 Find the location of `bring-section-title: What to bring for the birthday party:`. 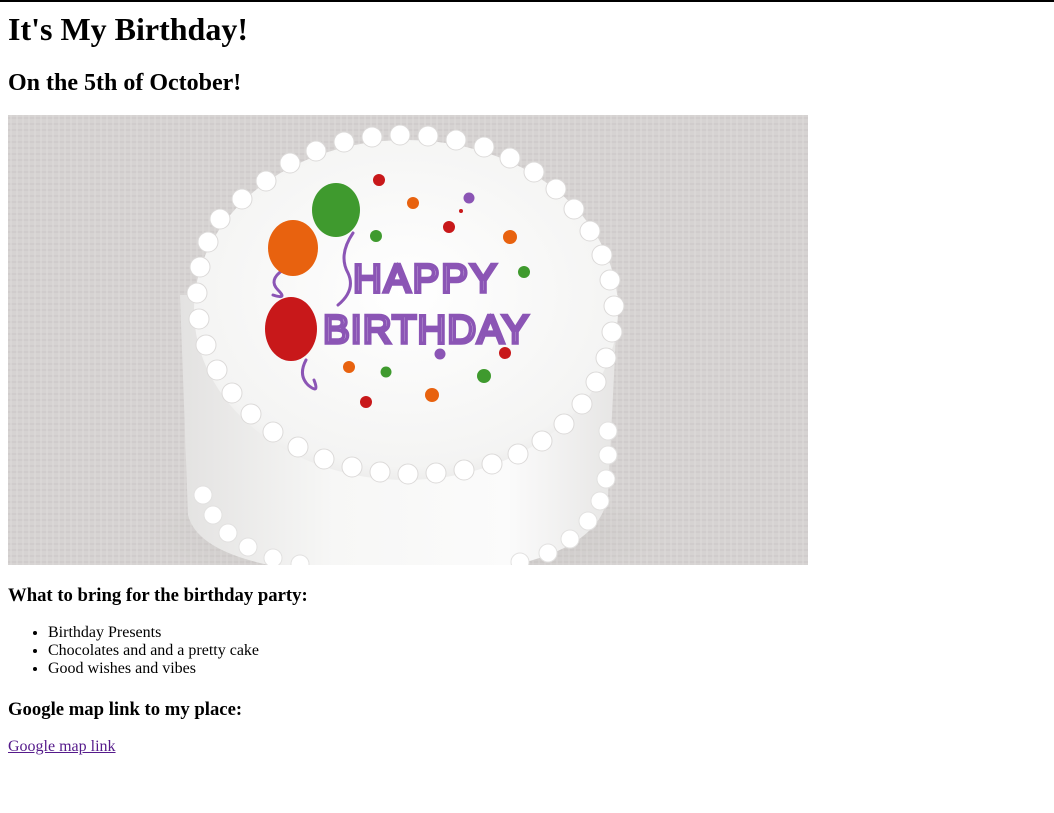

bring-section-title: What to bring for the birthday party: is located at coordinates (158, 595).